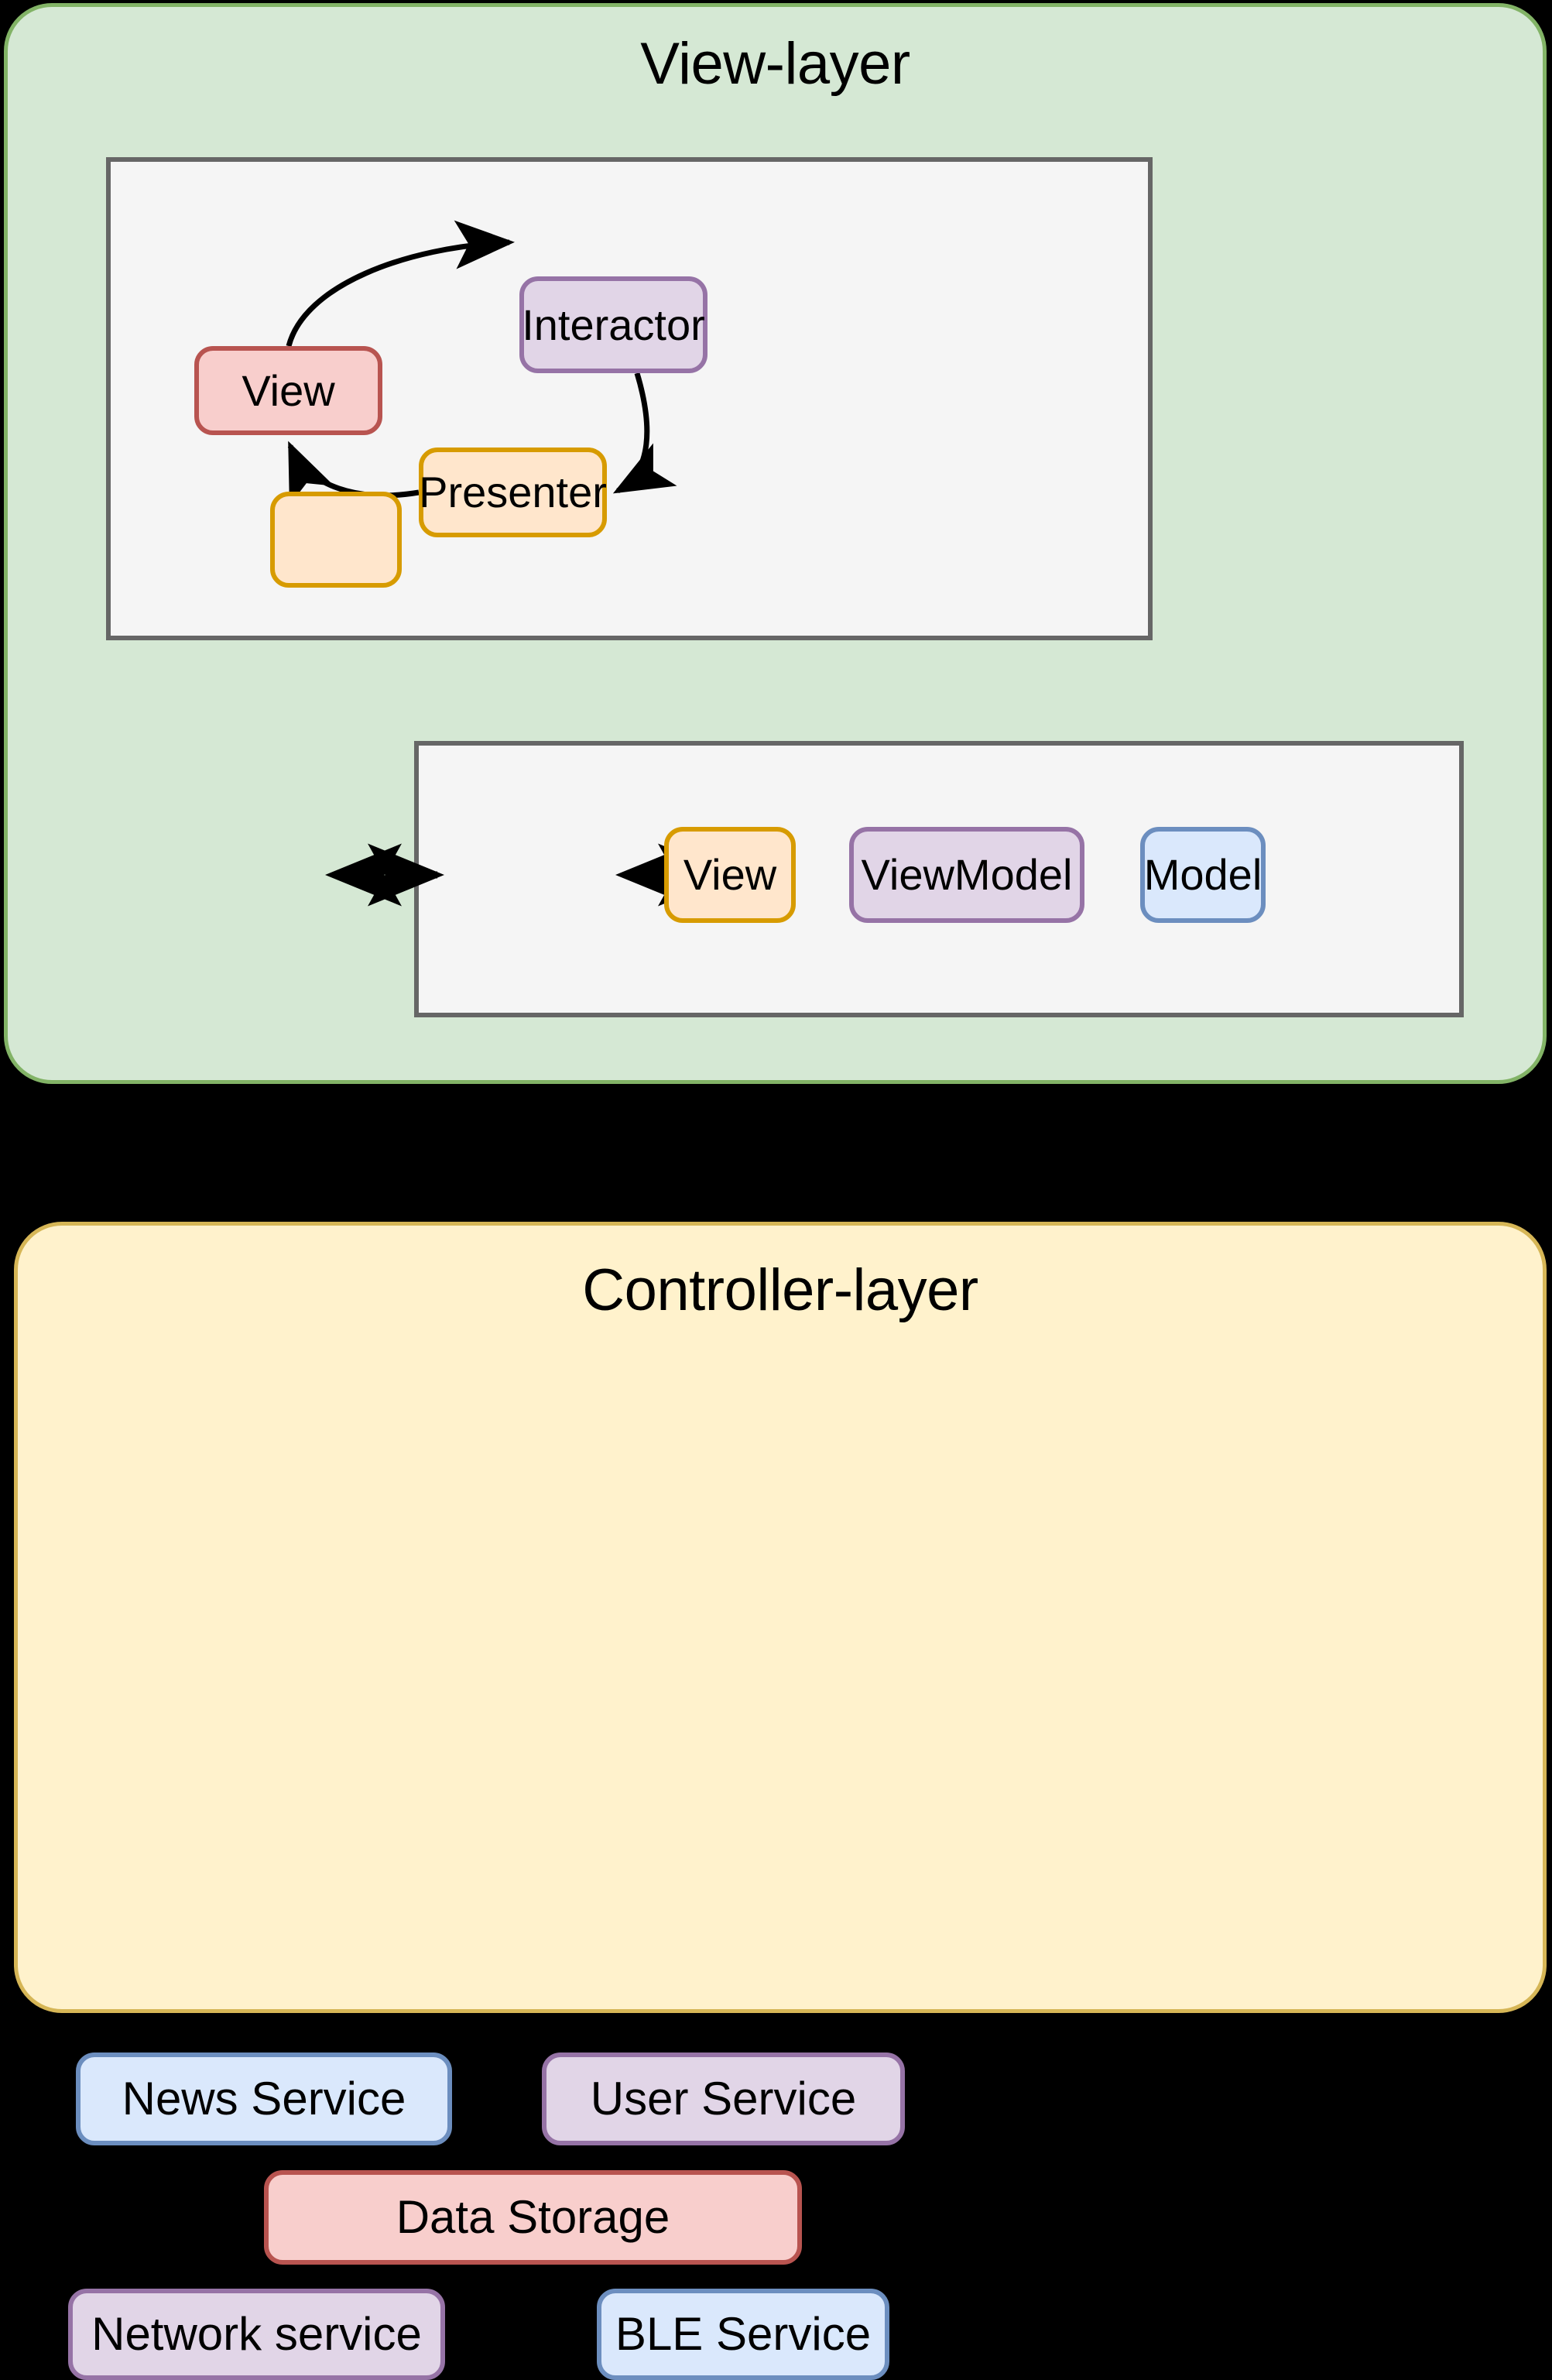 This screenshot has height=2380, width=1552. I want to click on service-ble-service: BLE Service, so click(743, 2334).